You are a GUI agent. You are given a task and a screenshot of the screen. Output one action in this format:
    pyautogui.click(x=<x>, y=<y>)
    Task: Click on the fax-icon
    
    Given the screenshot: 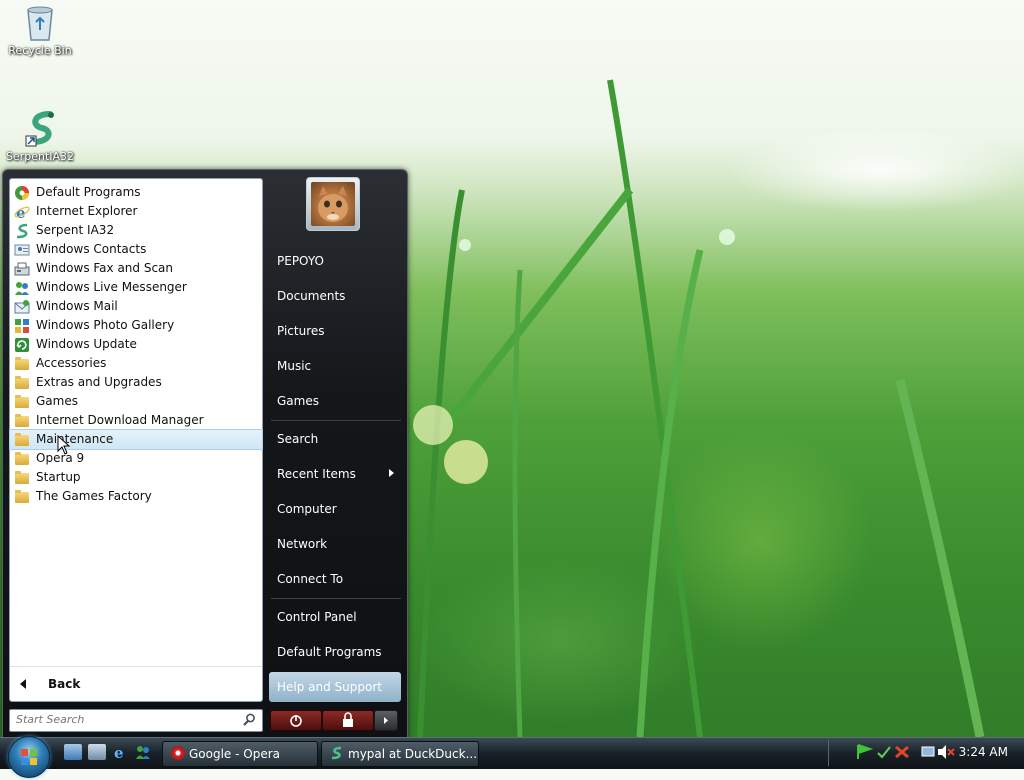 What is the action you would take?
    pyautogui.click(x=22, y=269)
    